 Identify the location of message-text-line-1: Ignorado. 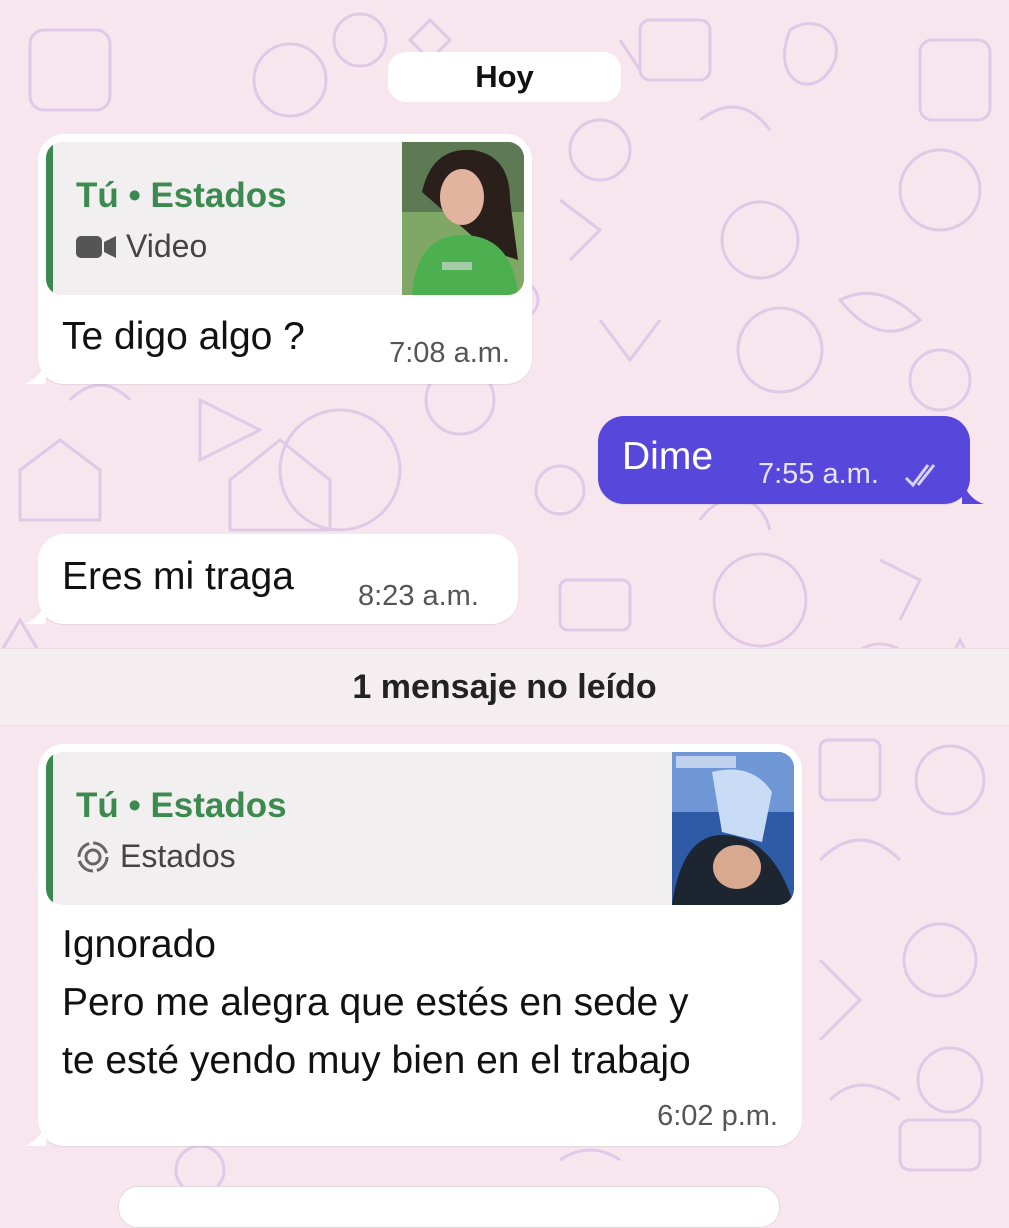
(139, 944).